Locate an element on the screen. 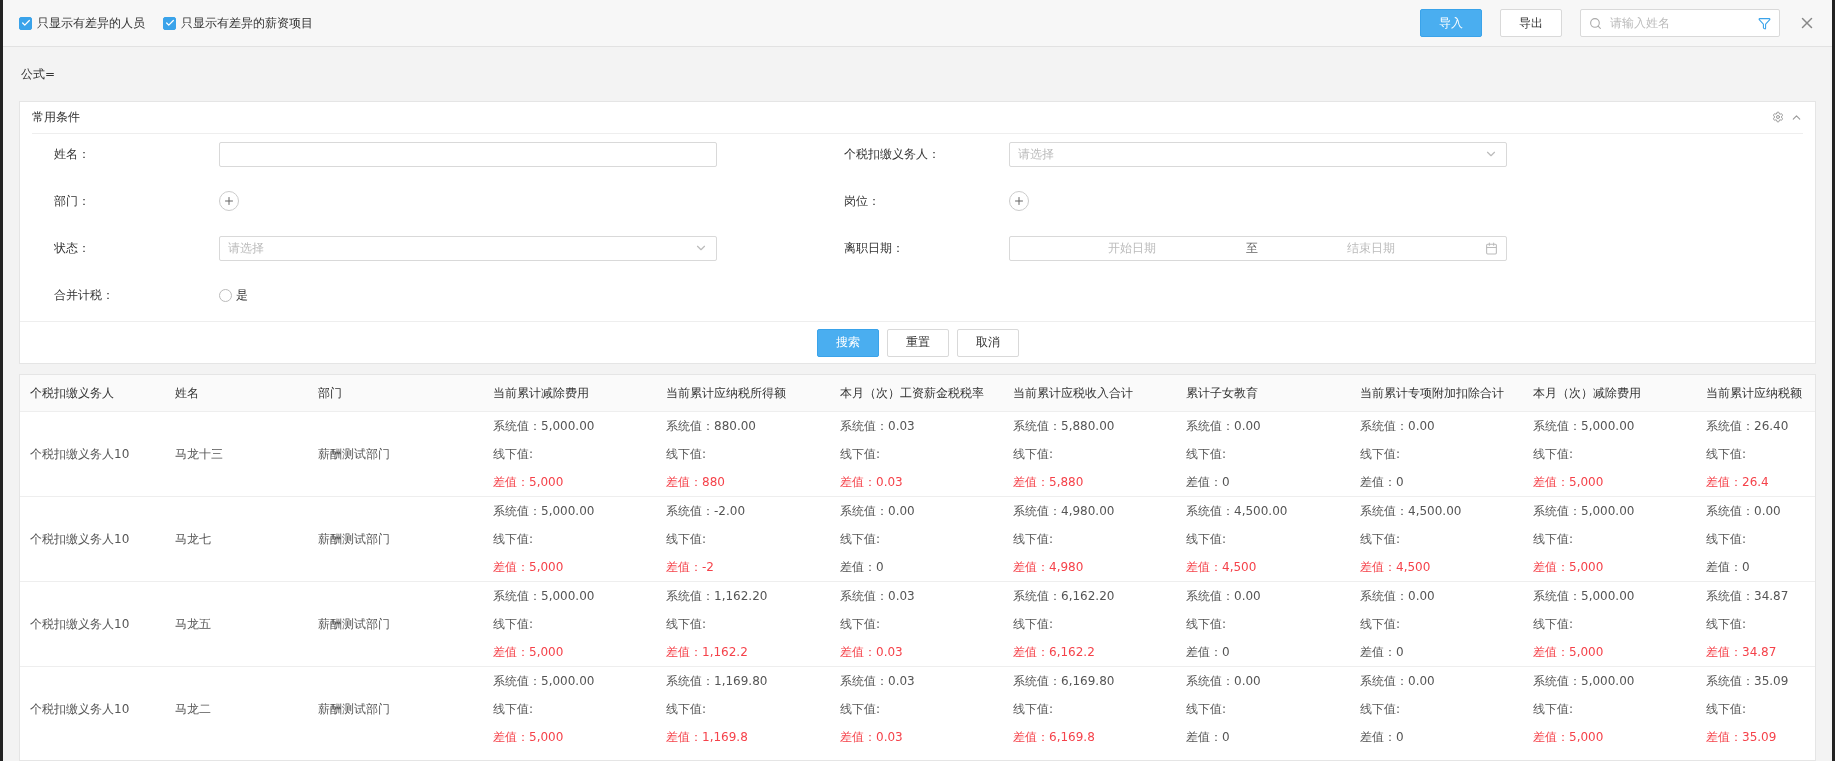 This screenshot has width=1835, height=761. field-label: 合并计税： is located at coordinates (84, 295).